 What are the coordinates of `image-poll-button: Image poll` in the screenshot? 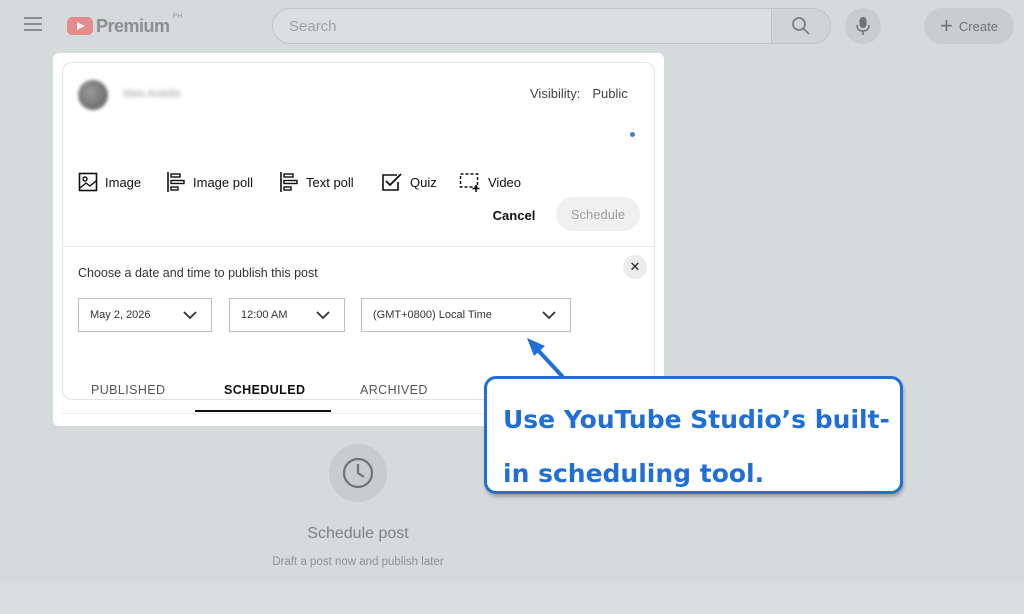 It's located at (209, 182).